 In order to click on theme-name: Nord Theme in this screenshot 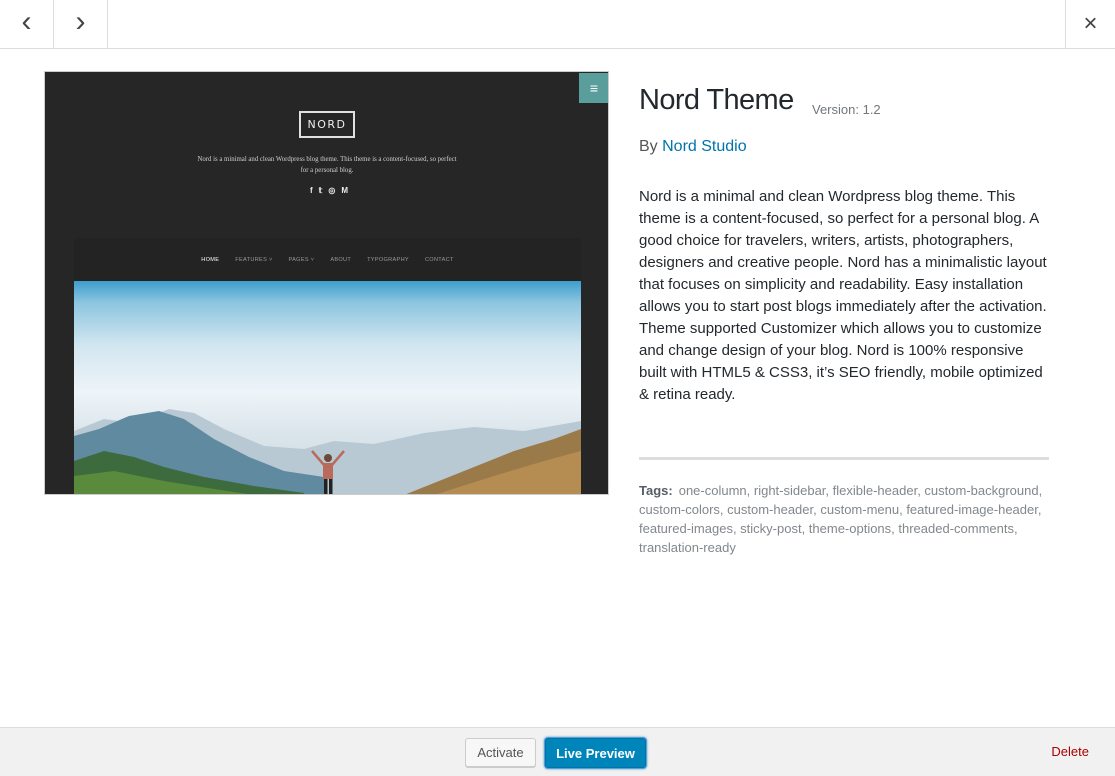, I will do `click(716, 100)`.